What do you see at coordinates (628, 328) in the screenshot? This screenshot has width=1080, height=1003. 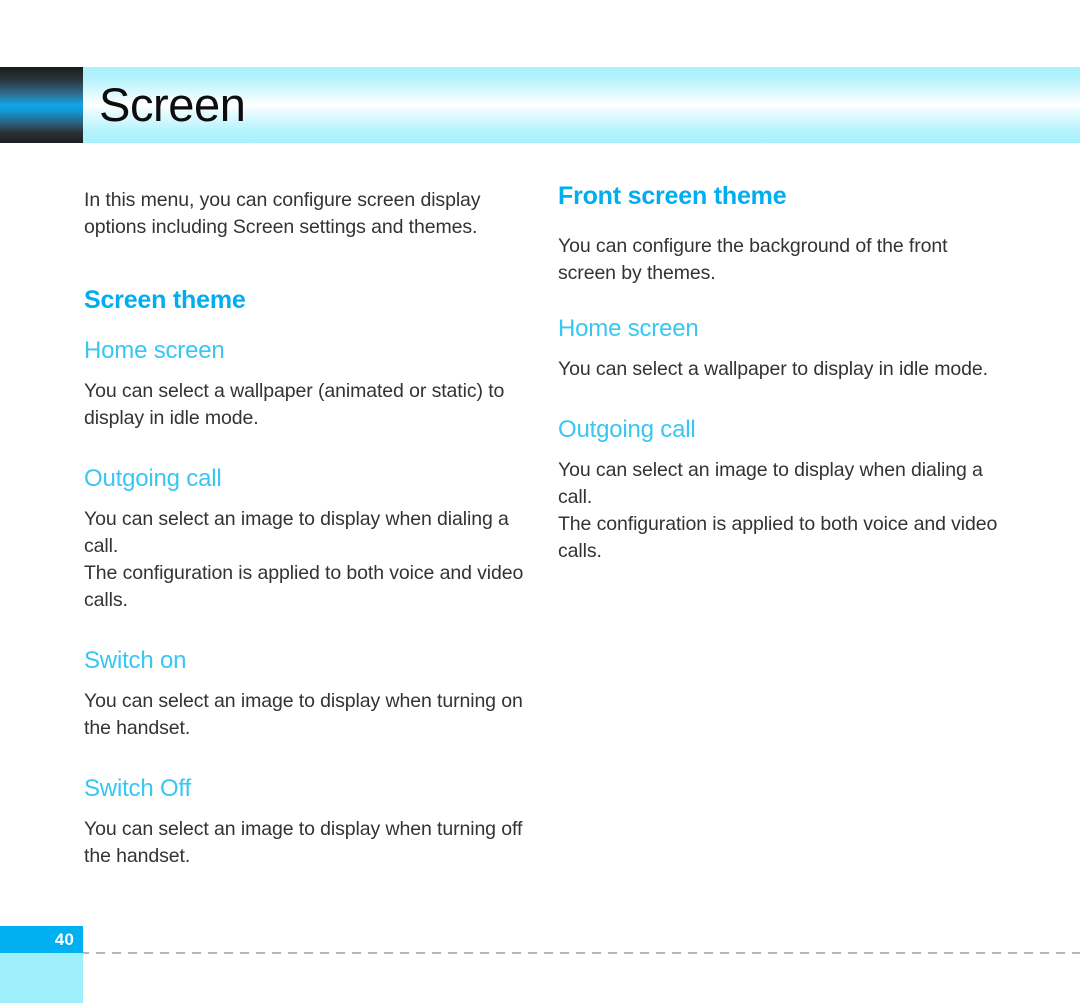 I see `subsection-heading-front-home-screen: Home screen` at bounding box center [628, 328].